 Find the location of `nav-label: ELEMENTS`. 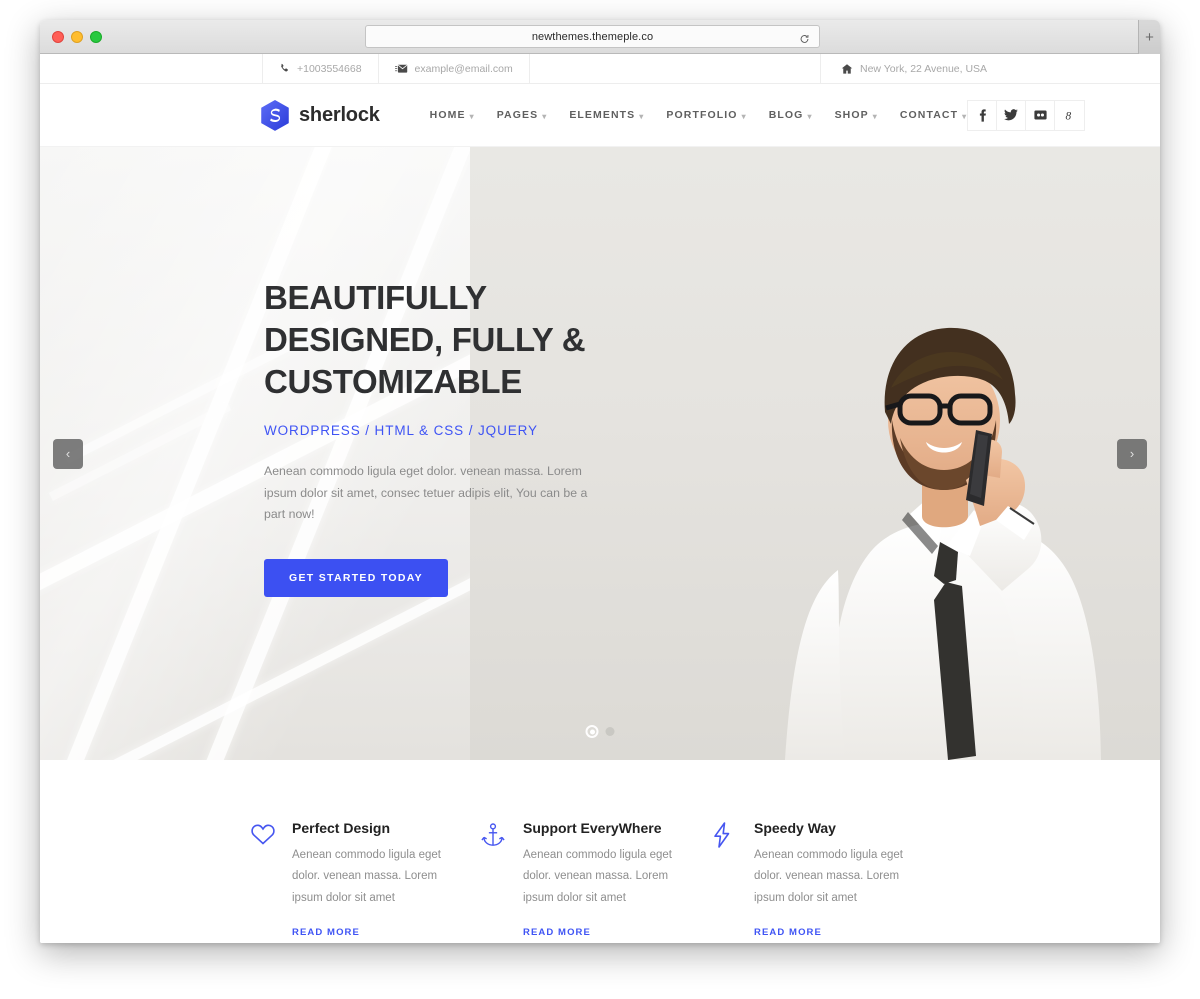

nav-label: ELEMENTS is located at coordinates (602, 115).